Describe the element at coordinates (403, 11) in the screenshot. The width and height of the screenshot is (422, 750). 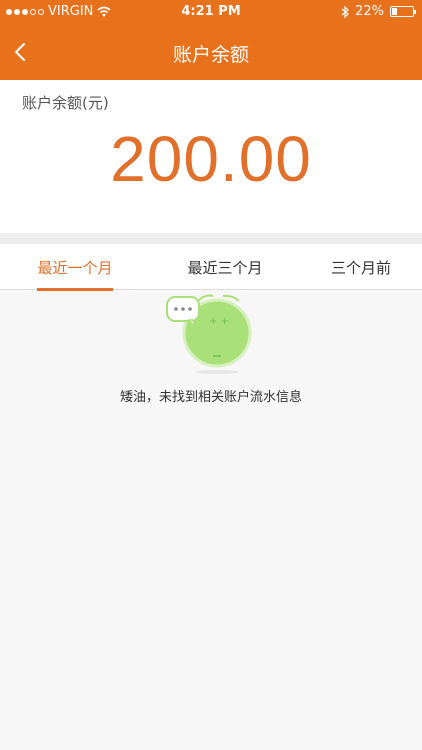
I see `battery-icon` at that location.